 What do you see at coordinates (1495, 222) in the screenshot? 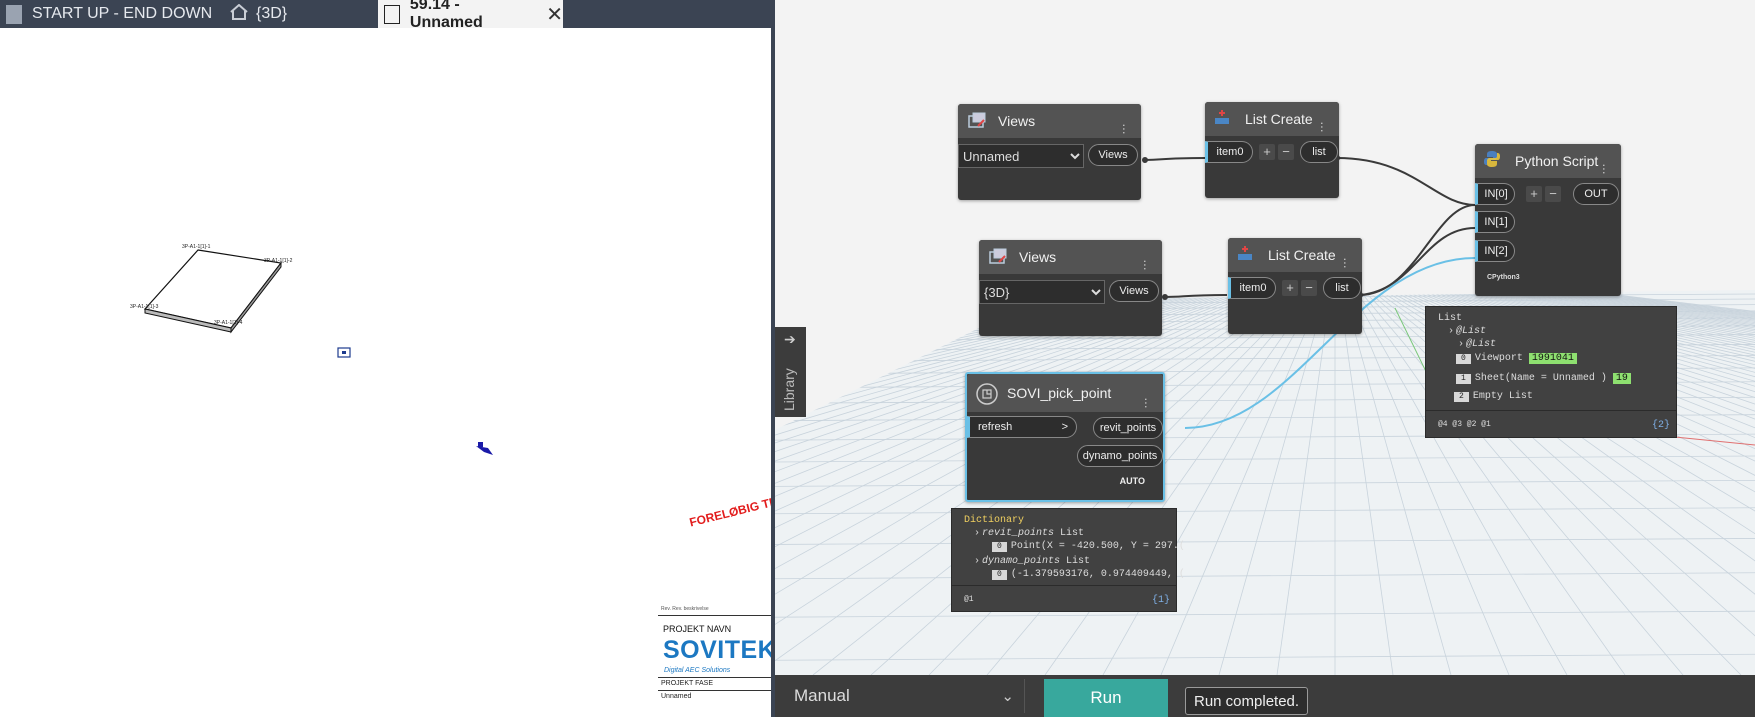
I see `input-port-in1: IN[1]` at bounding box center [1495, 222].